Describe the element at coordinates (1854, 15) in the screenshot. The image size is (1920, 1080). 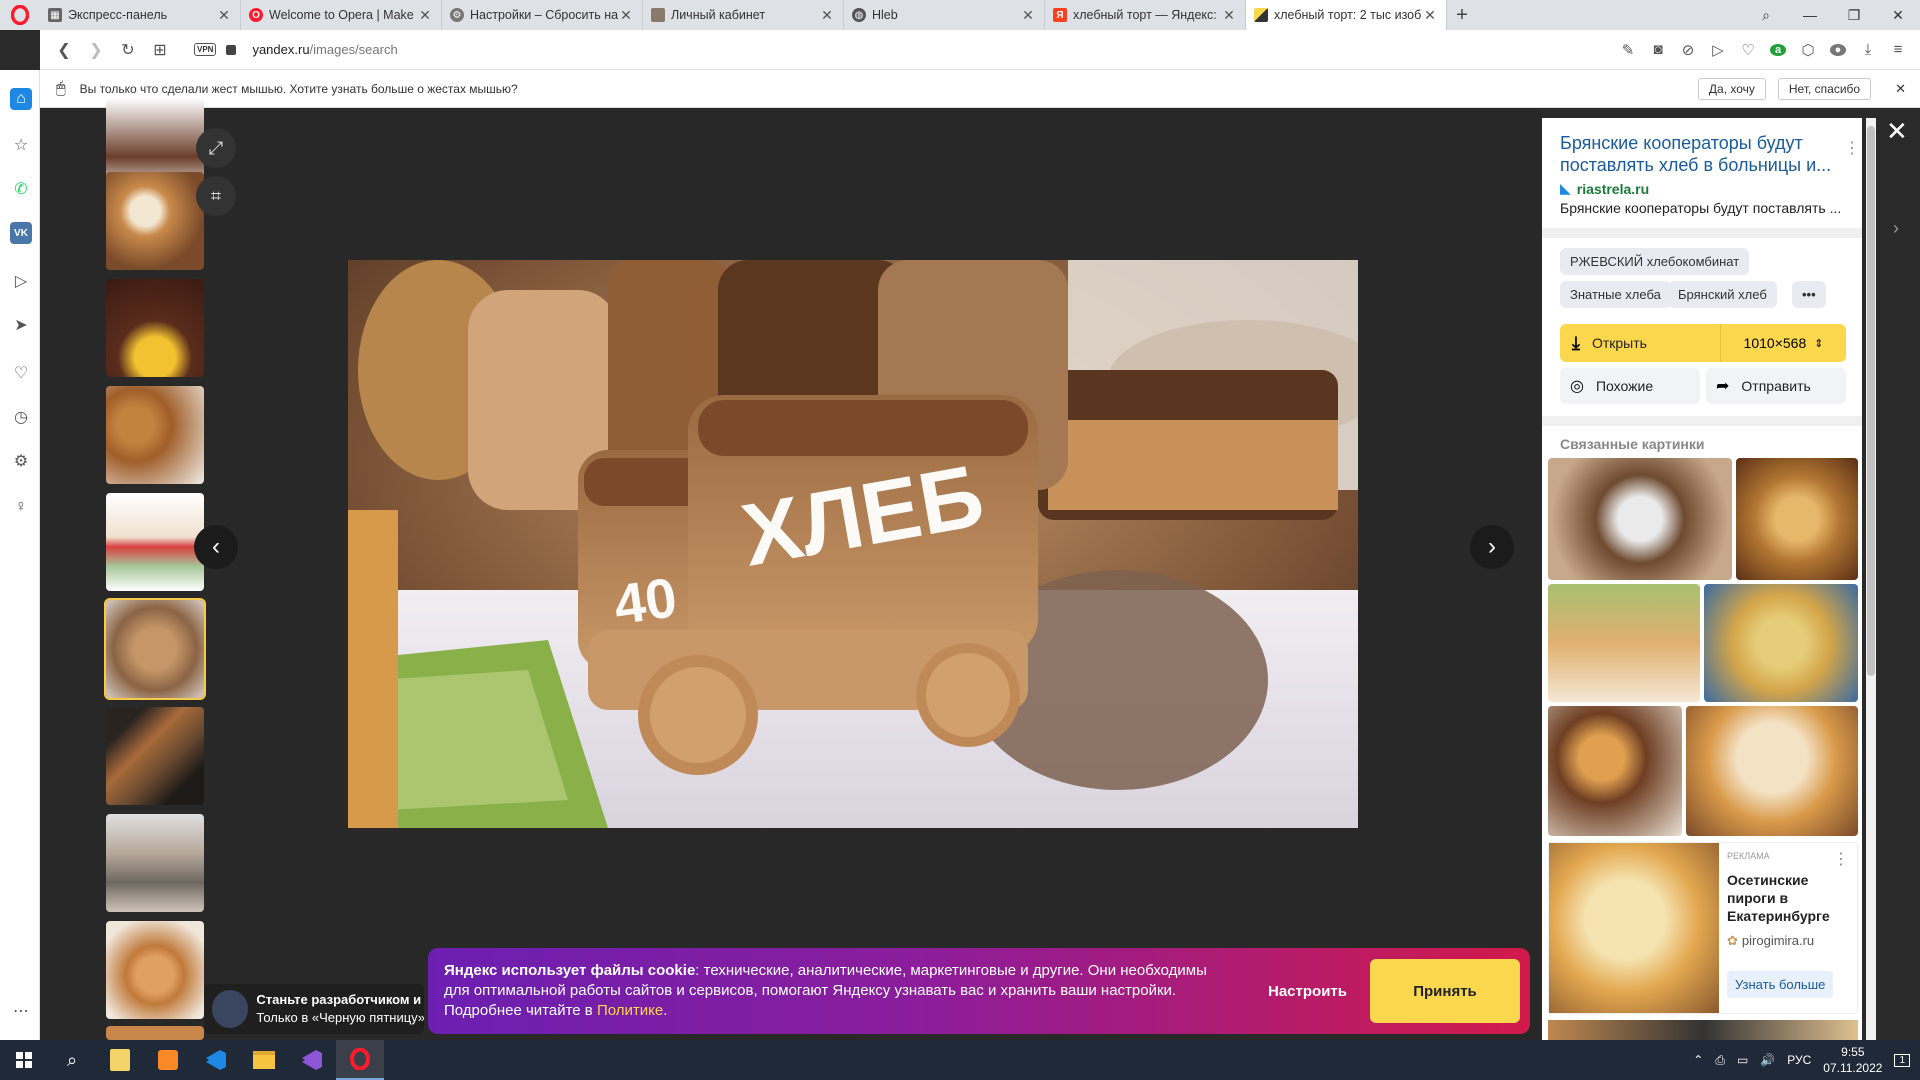
I see `maximize-icon: ❐` at that location.